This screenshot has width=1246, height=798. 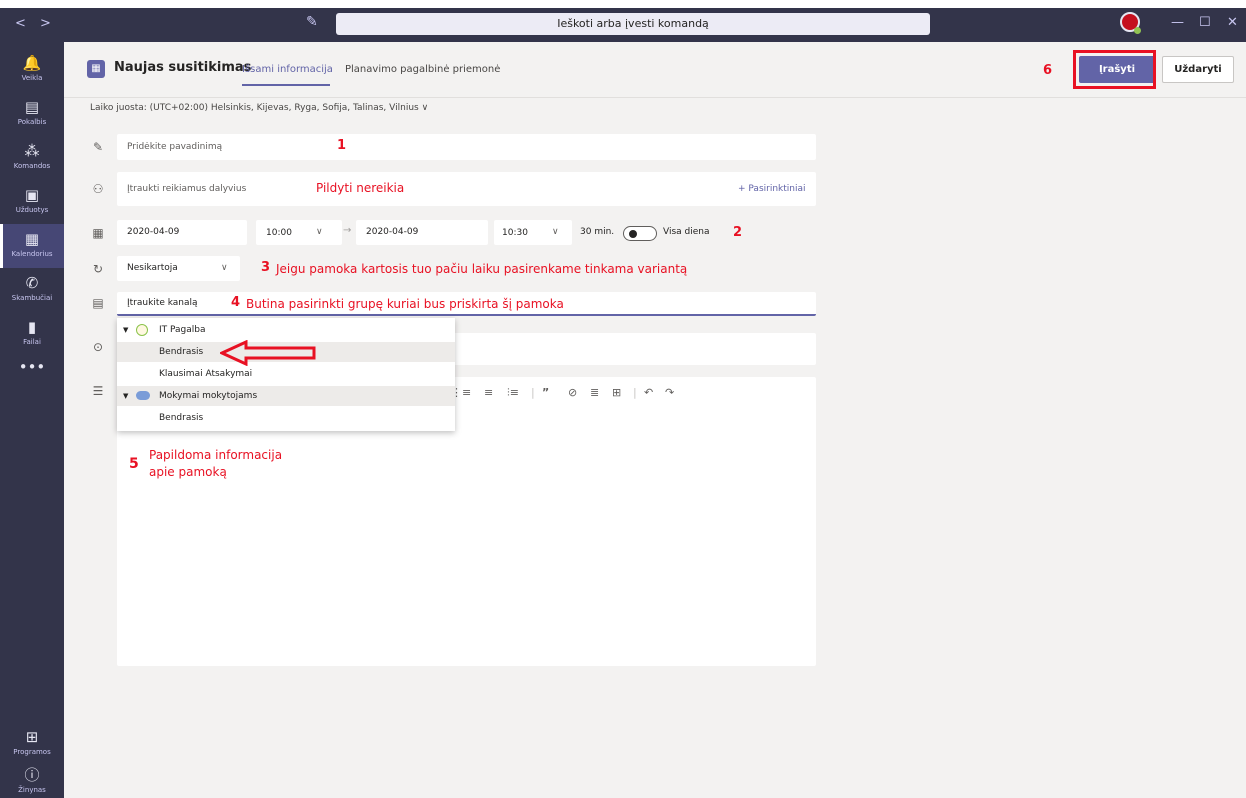 What do you see at coordinates (32, 107) in the screenshot?
I see `chat-icon: ▤` at bounding box center [32, 107].